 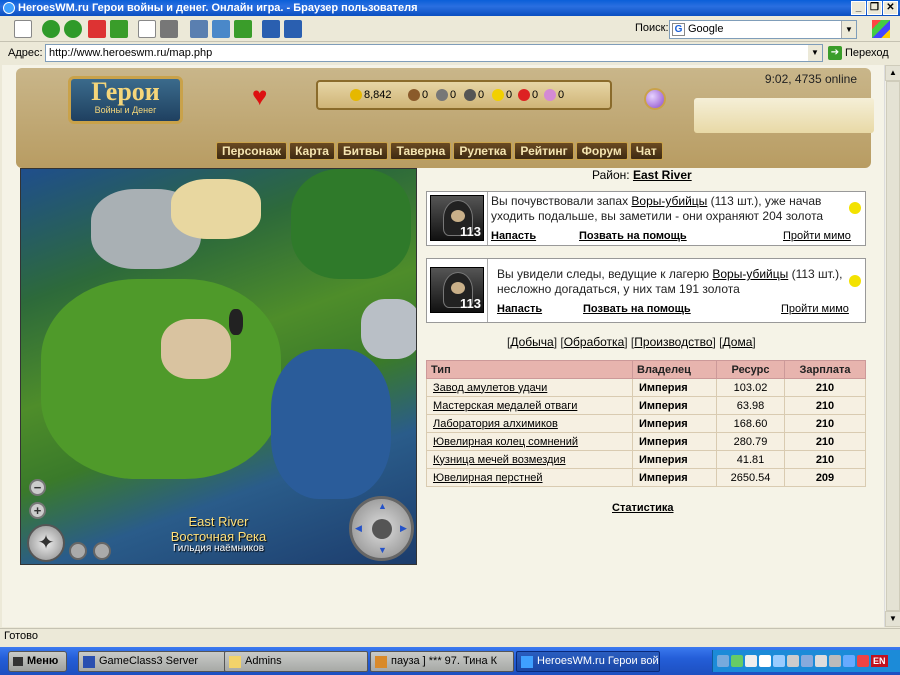 I want to click on zoom-out-button: −, so click(x=37, y=487).